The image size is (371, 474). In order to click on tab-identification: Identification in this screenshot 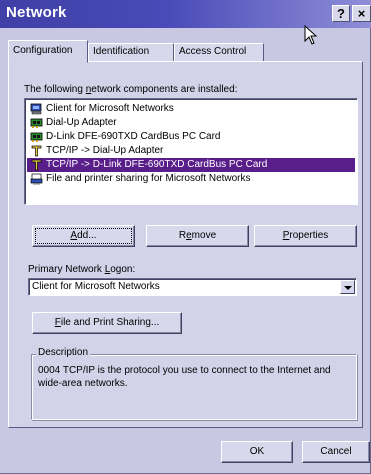, I will do `click(131, 52)`.